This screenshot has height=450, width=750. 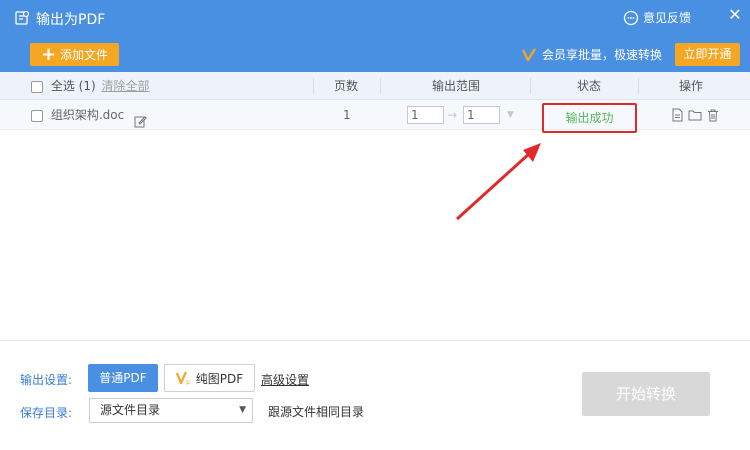 What do you see at coordinates (589, 118) in the screenshot?
I see `status-badge: 输出成功` at bounding box center [589, 118].